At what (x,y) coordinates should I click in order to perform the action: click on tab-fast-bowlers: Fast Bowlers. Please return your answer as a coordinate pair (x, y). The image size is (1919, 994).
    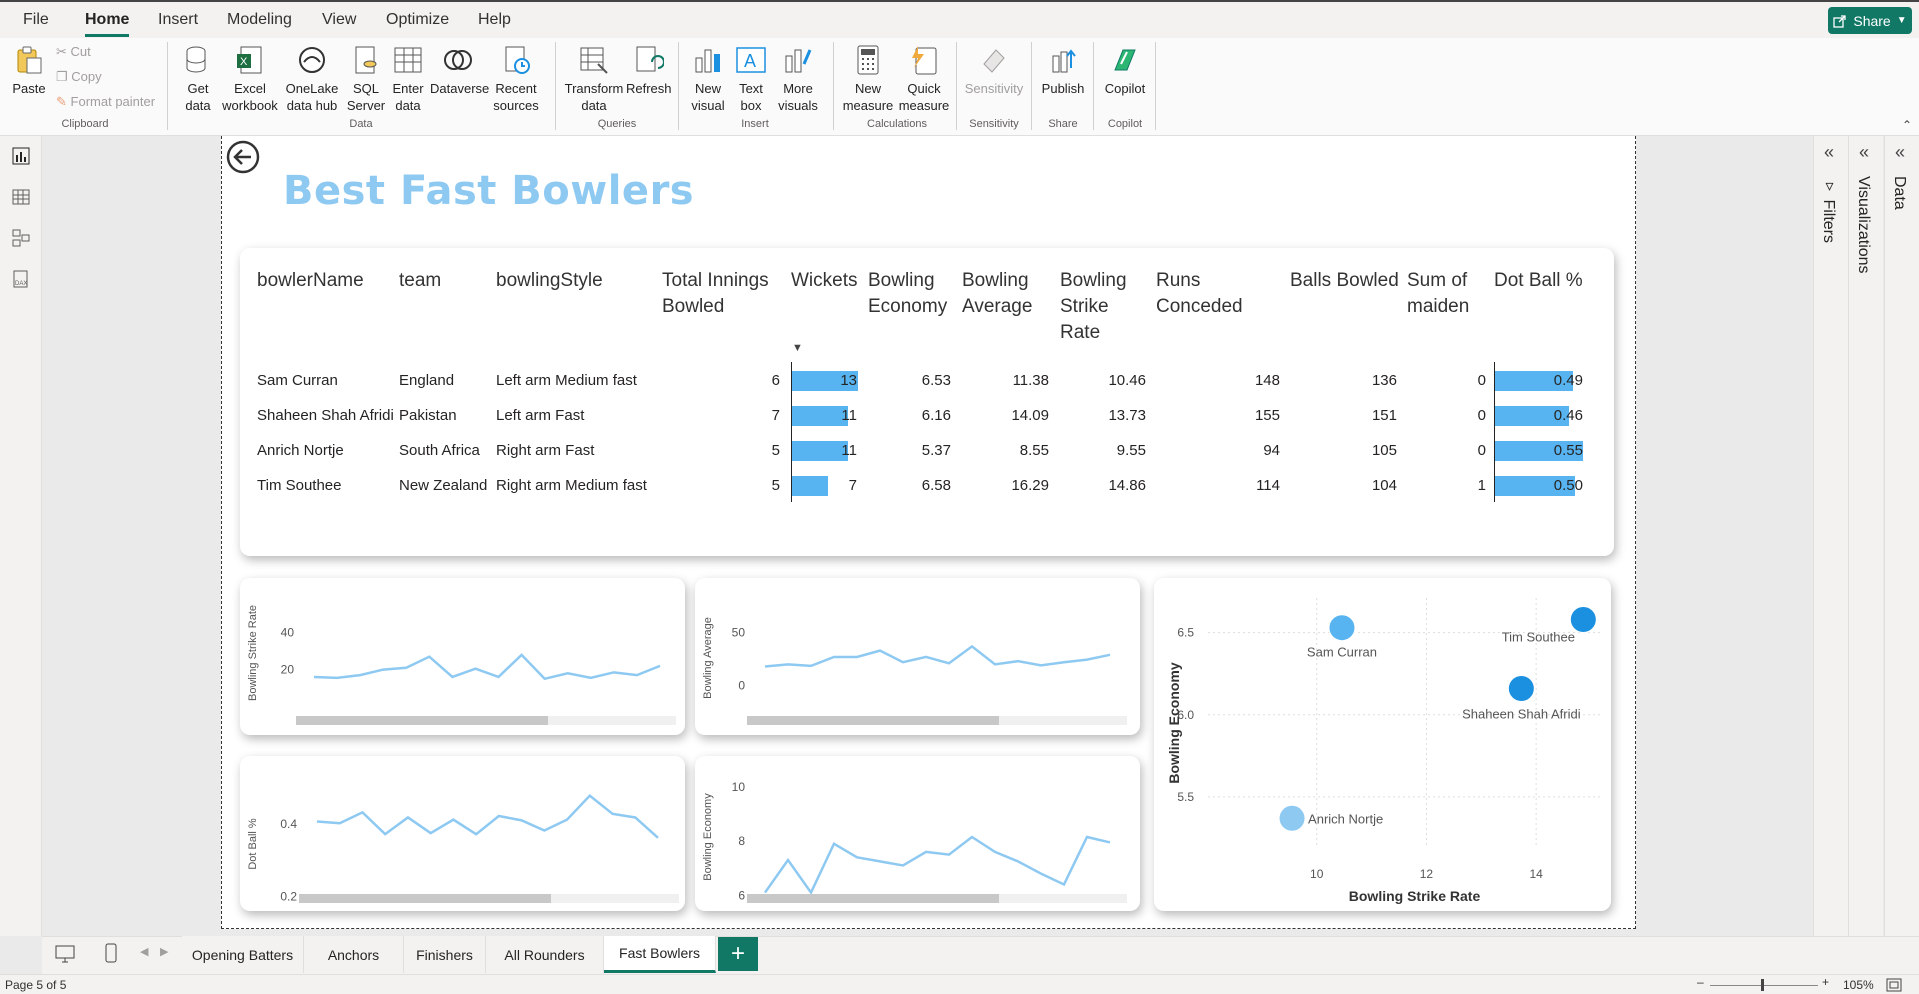
    Looking at the image, I should click on (660, 954).